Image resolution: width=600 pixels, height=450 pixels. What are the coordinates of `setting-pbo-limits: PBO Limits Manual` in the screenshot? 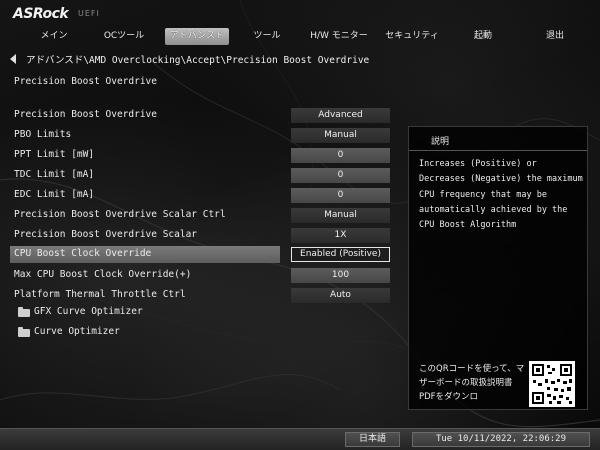 It's located at (200, 135).